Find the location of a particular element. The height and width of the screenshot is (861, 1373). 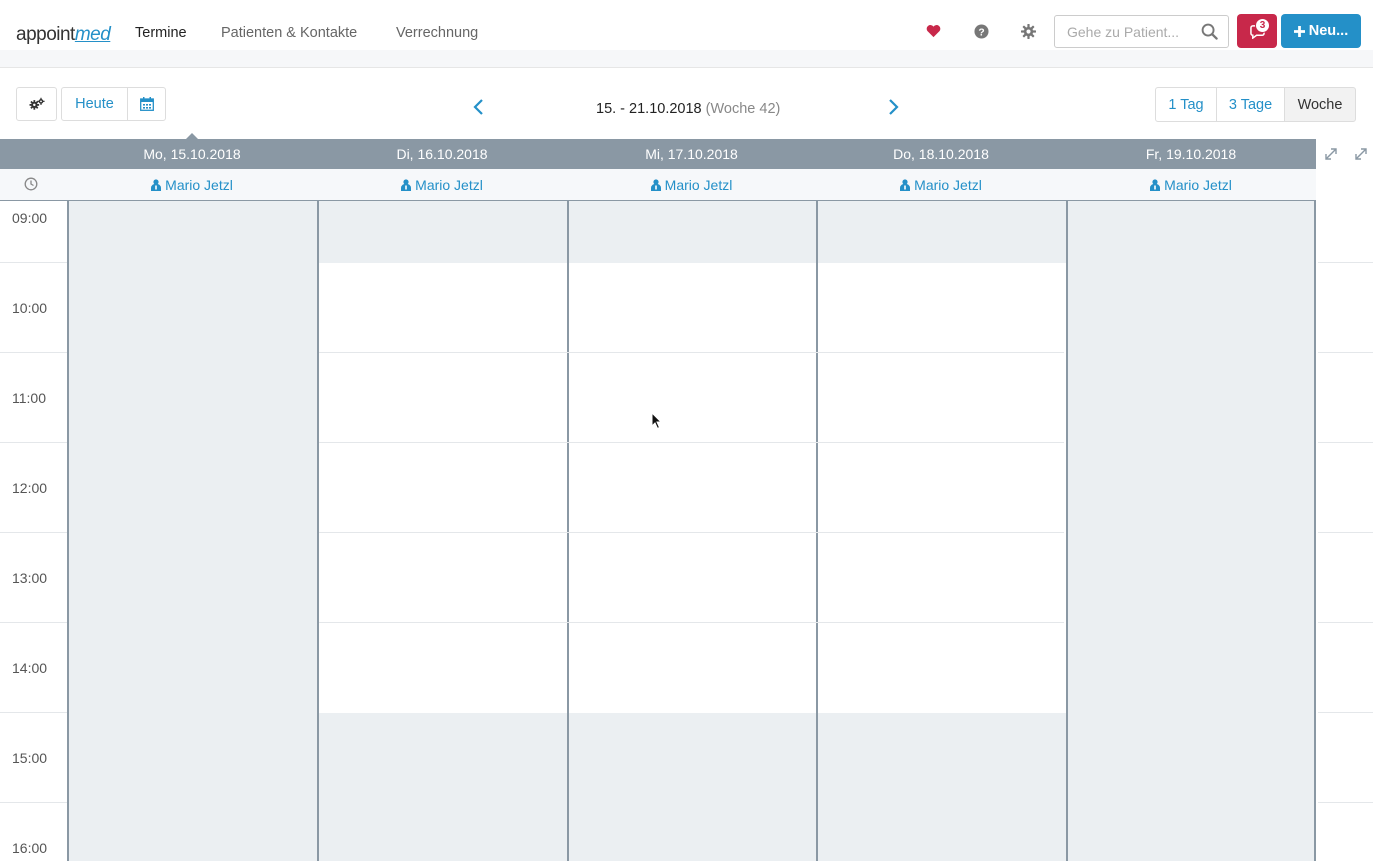

calendar-icon is located at coordinates (146, 104).